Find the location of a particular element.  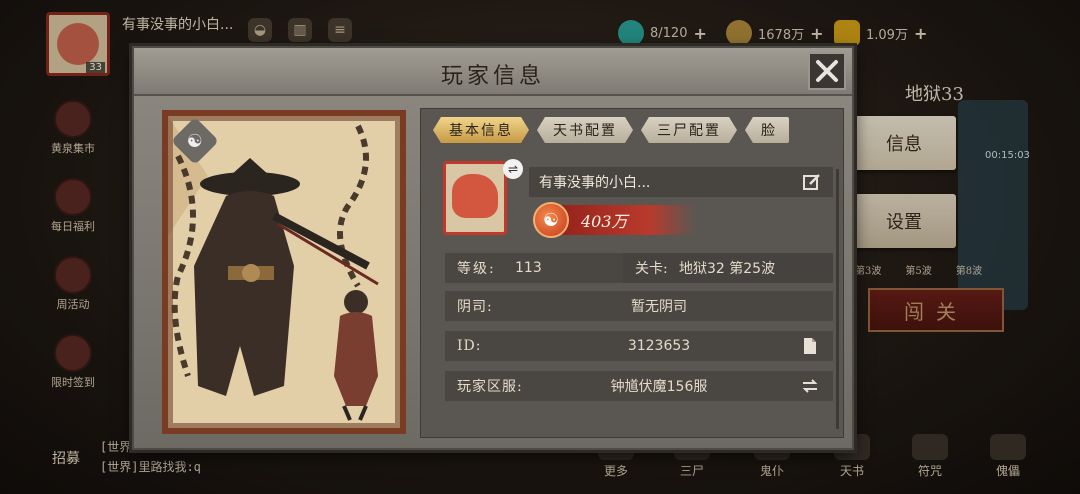

server-label: 玩家区服: is located at coordinates (490, 387).